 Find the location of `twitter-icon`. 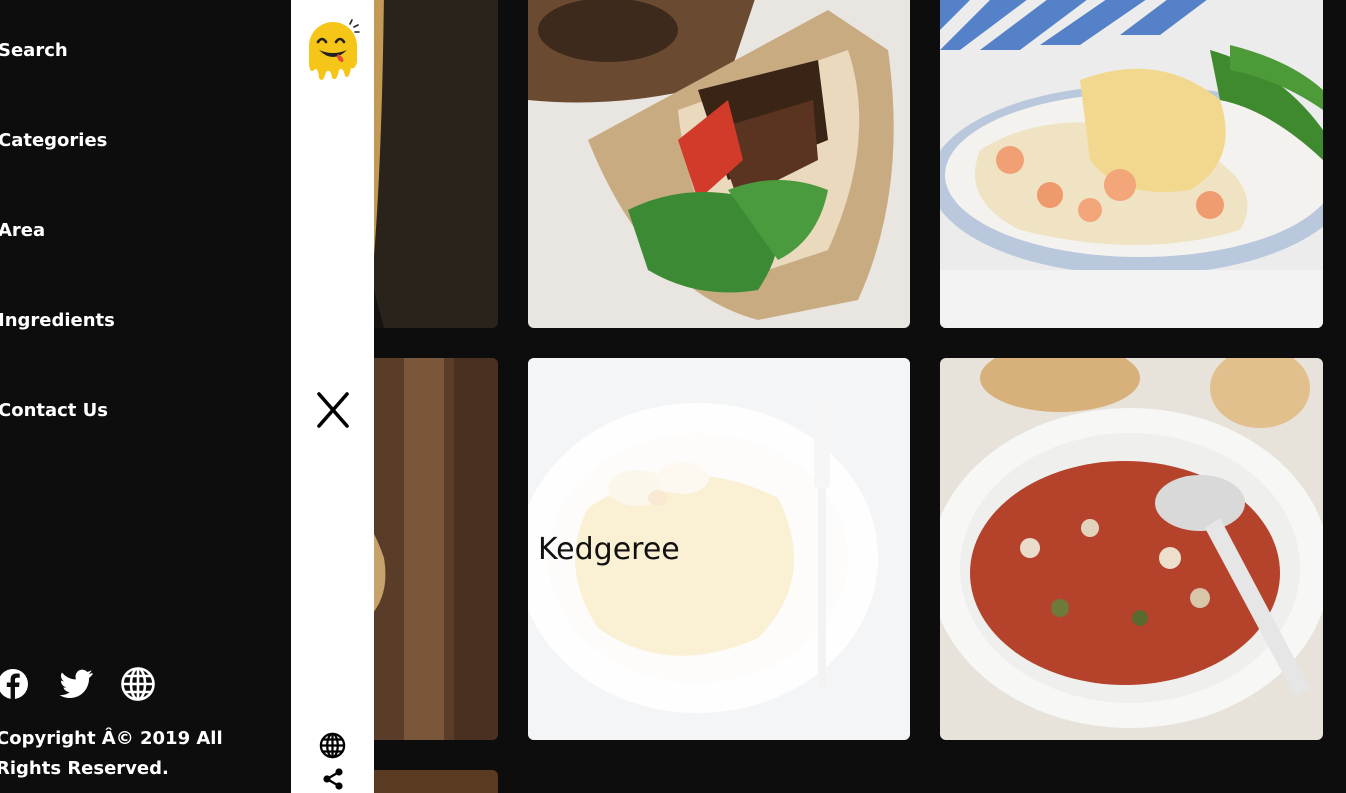

twitter-icon is located at coordinates (75, 684).